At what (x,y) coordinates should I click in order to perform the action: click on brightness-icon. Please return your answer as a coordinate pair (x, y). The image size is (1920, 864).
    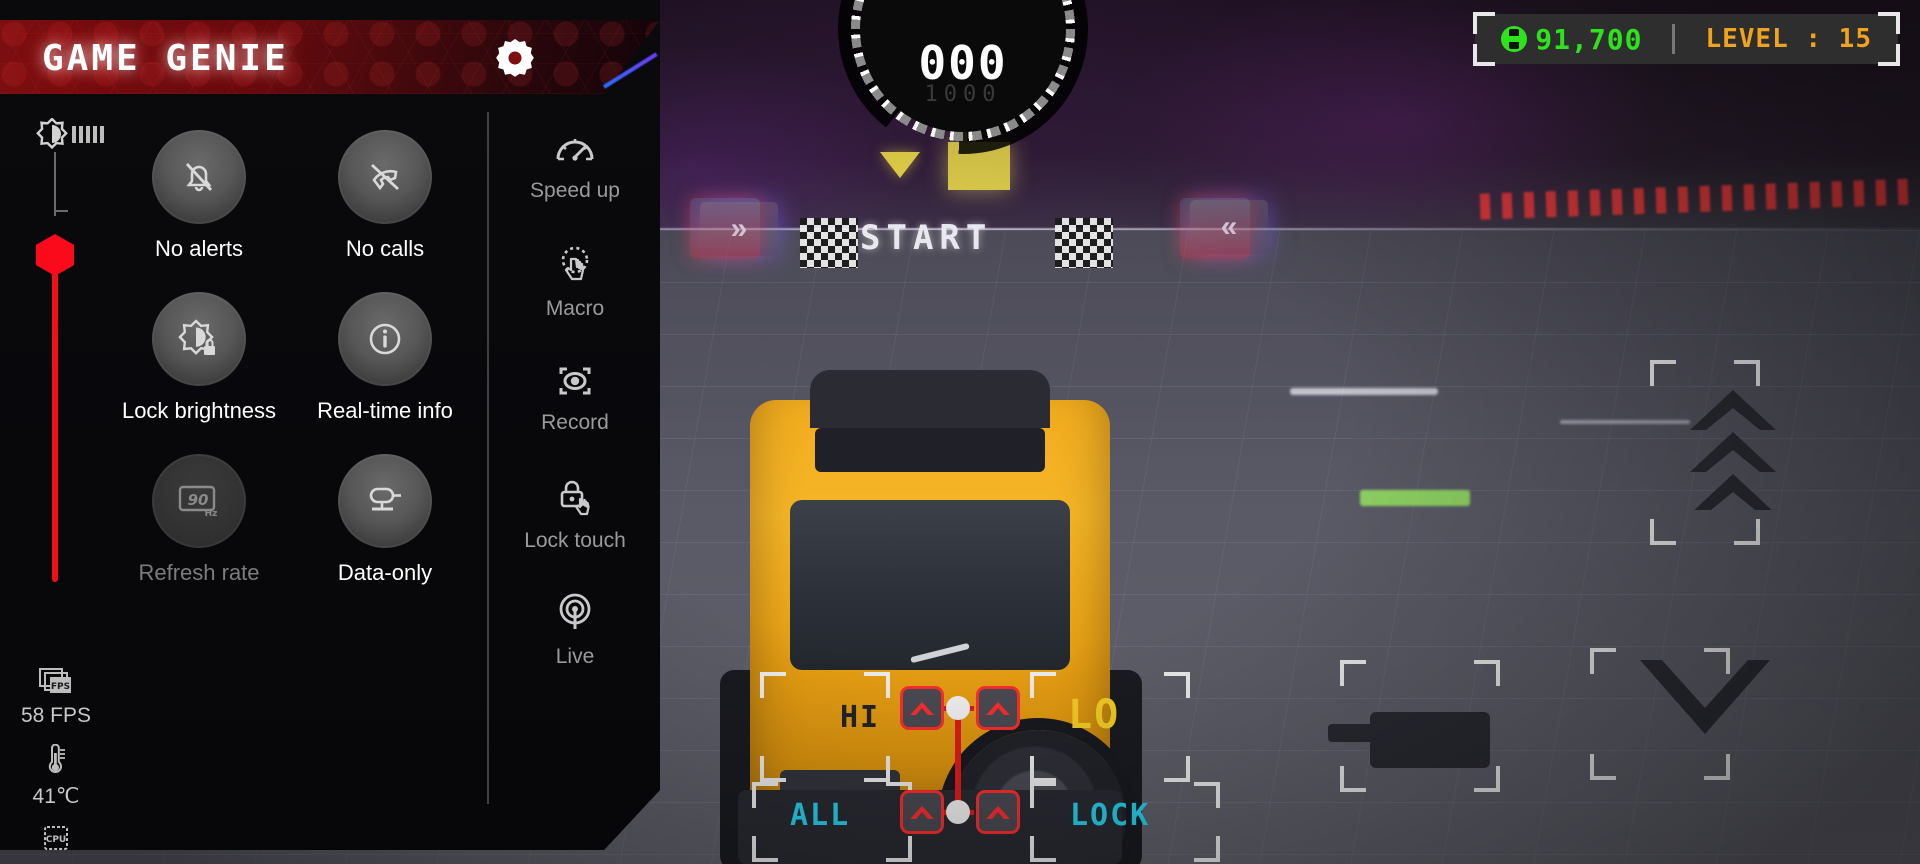
    Looking at the image, I should click on (71, 135).